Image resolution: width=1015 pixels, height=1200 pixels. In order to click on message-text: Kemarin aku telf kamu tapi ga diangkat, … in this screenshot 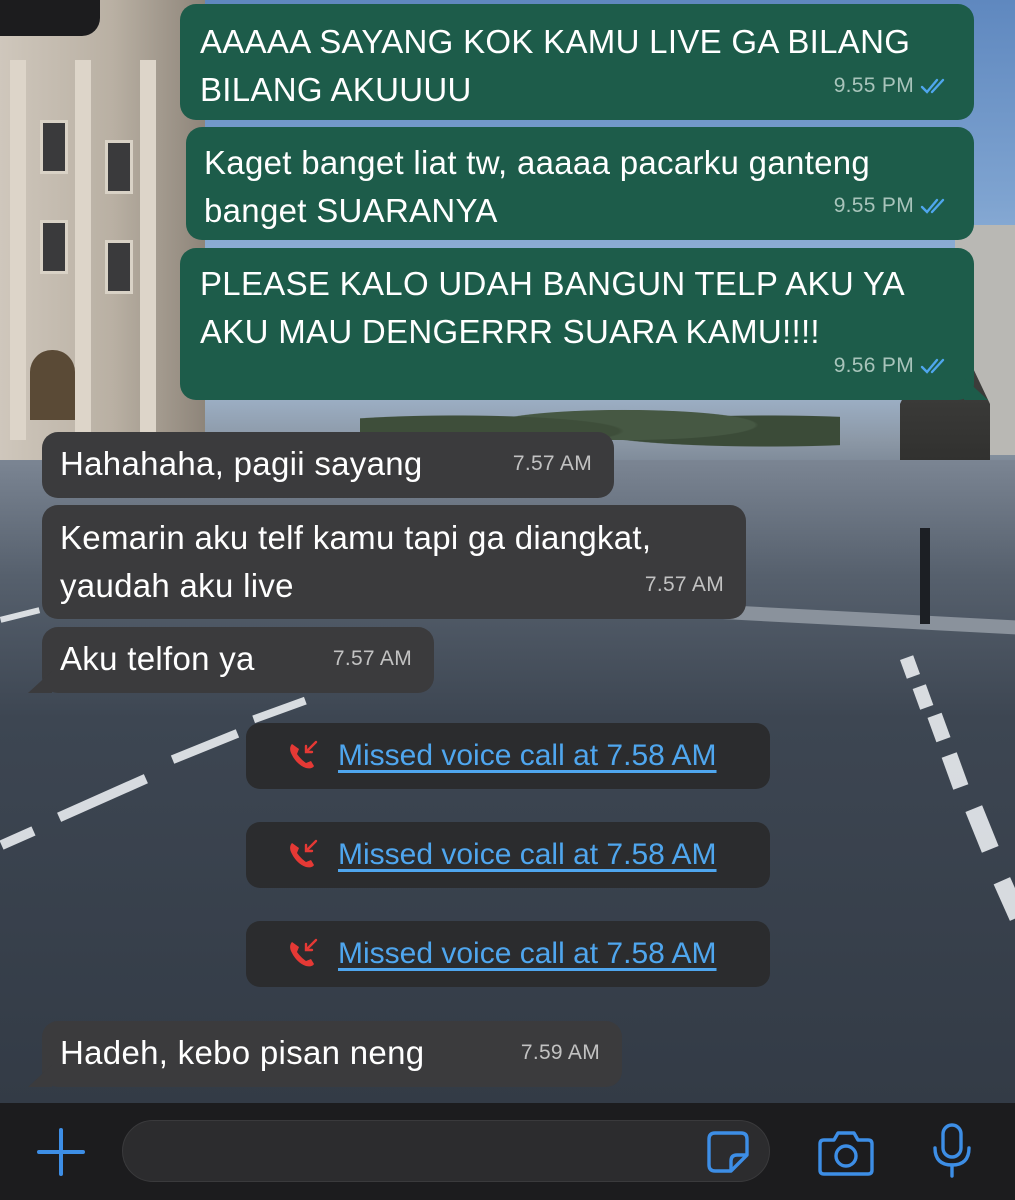, I will do `click(356, 561)`.